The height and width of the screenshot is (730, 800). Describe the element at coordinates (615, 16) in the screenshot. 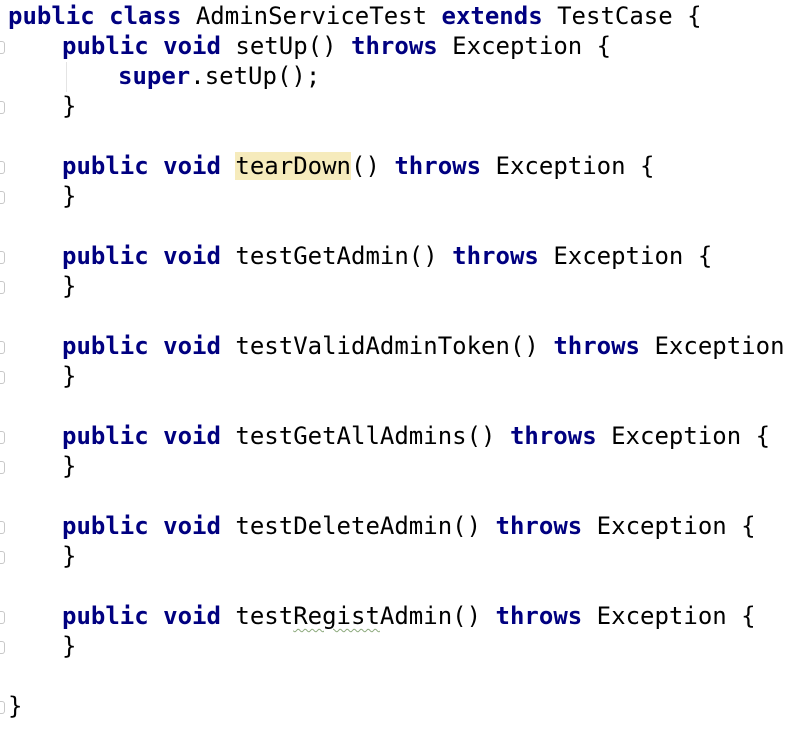

I see `parent-class-name: TestCase` at that location.